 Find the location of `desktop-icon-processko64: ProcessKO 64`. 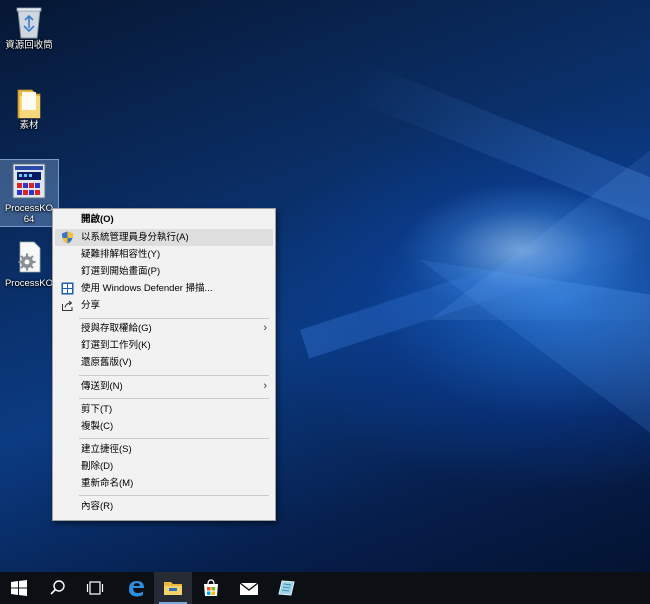

desktop-icon-processko64: ProcessKO 64 is located at coordinates (29, 193).